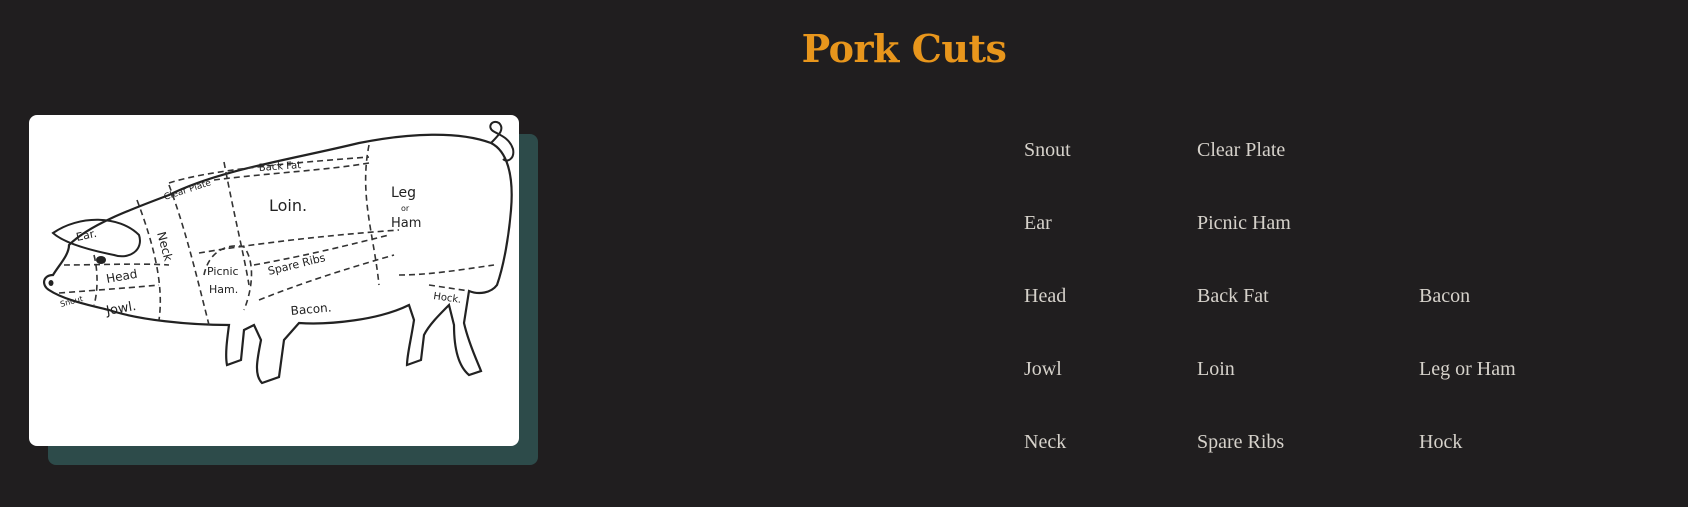  I want to click on cut-link-bacon: Bacon, so click(1444, 296).